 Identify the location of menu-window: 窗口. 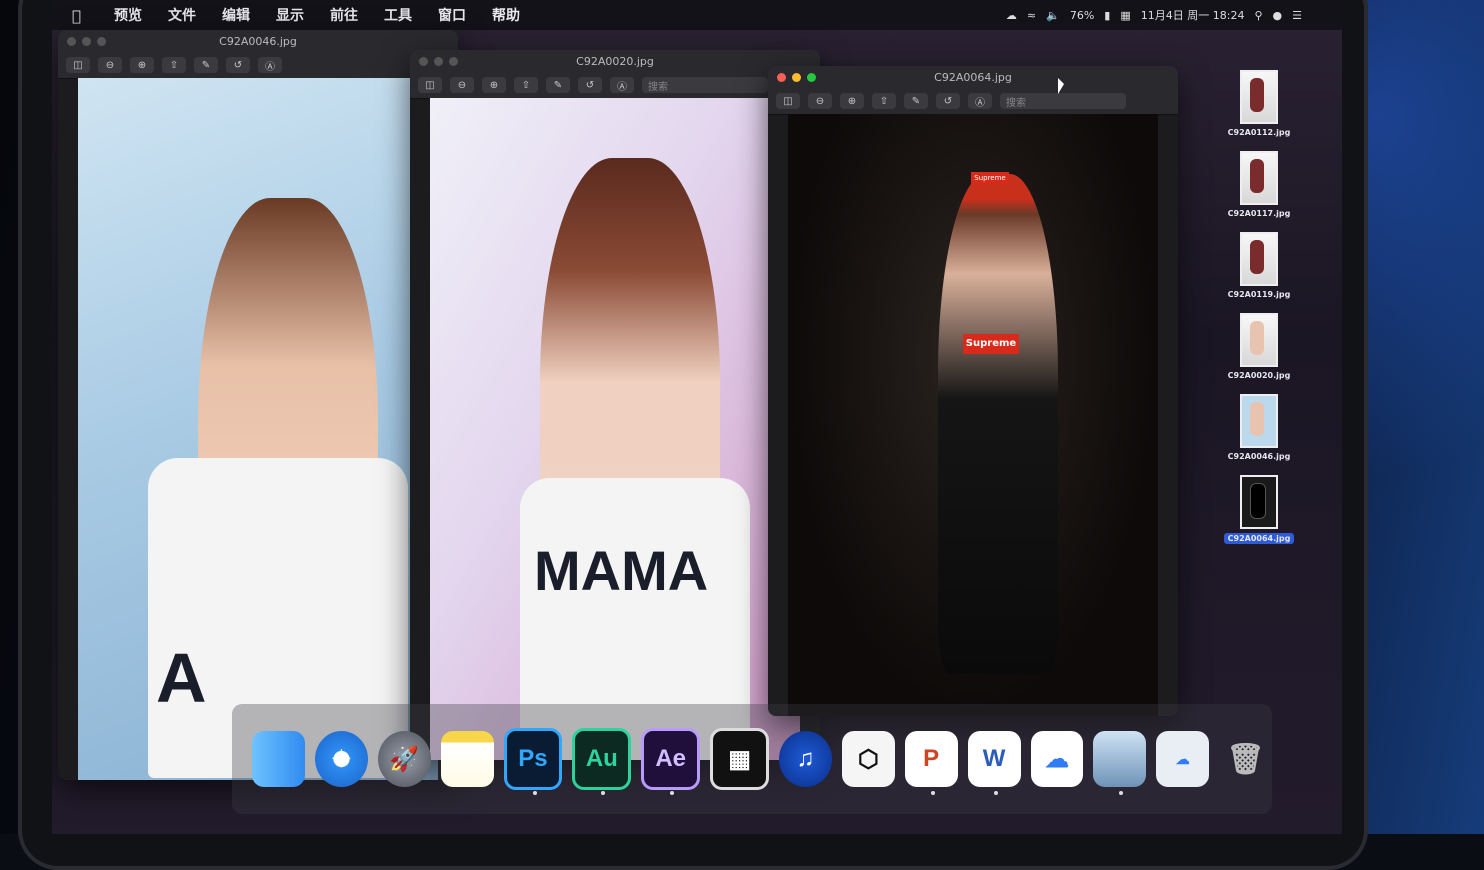
(452, 15).